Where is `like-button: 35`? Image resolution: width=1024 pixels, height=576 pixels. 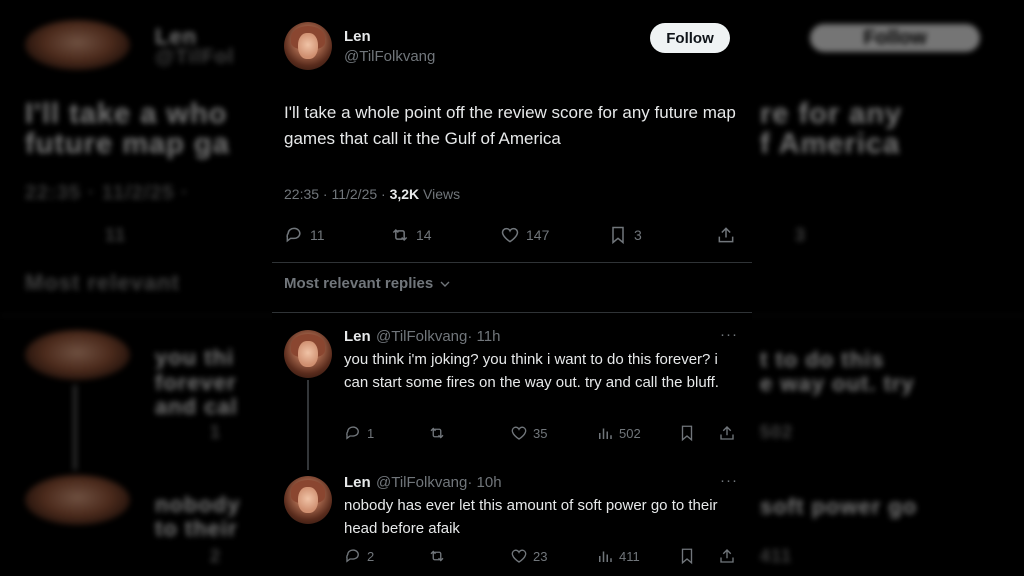
like-button: 35 is located at coordinates (528, 433).